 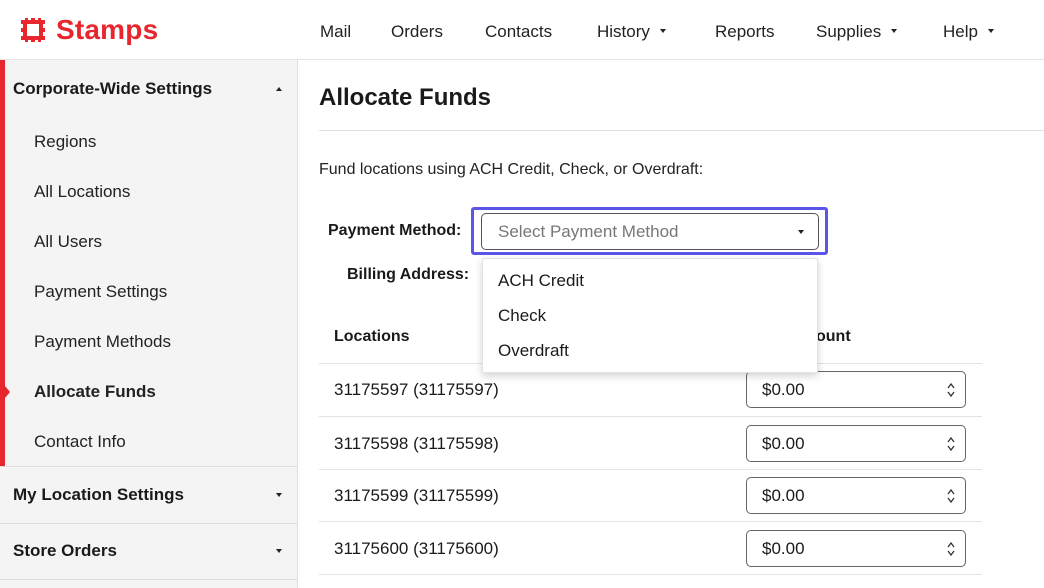 I want to click on nav-help: Help, so click(x=968, y=32).